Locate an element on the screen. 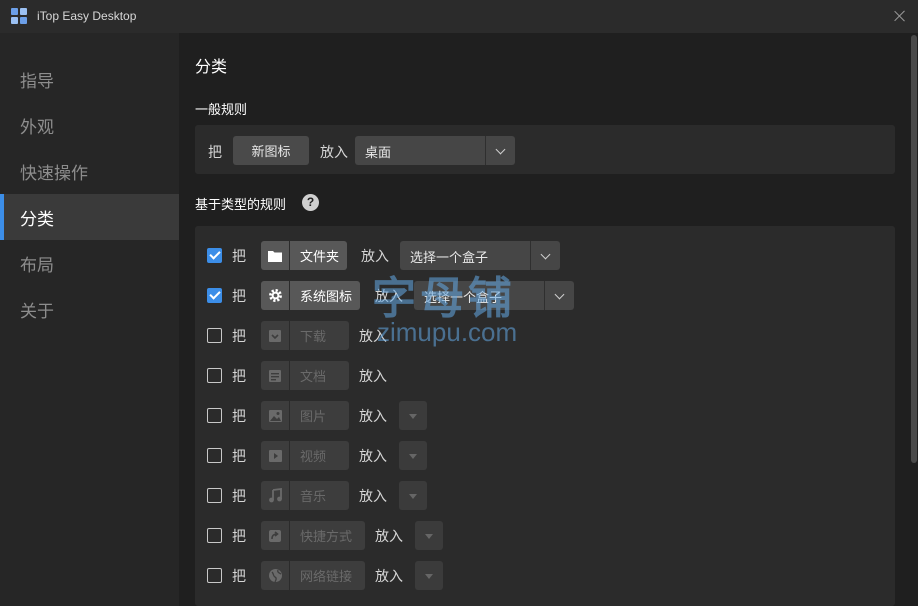 The height and width of the screenshot is (606, 918). type-button-folder: 文件夹 is located at coordinates (304, 255).